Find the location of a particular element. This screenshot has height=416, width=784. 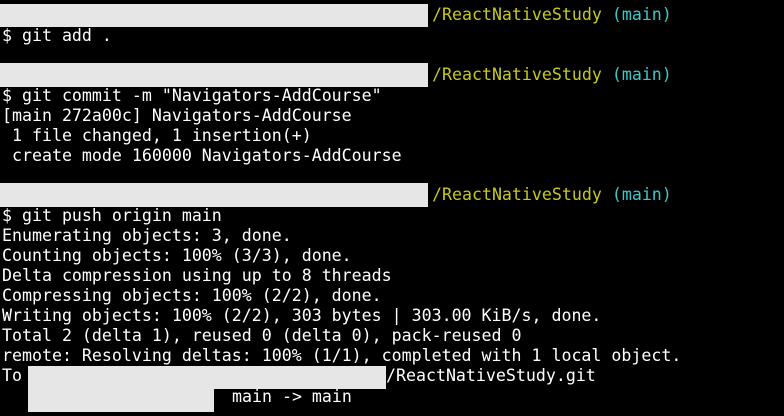

push-target-suffix: /ReactNativeStudy.git is located at coordinates (491, 375).